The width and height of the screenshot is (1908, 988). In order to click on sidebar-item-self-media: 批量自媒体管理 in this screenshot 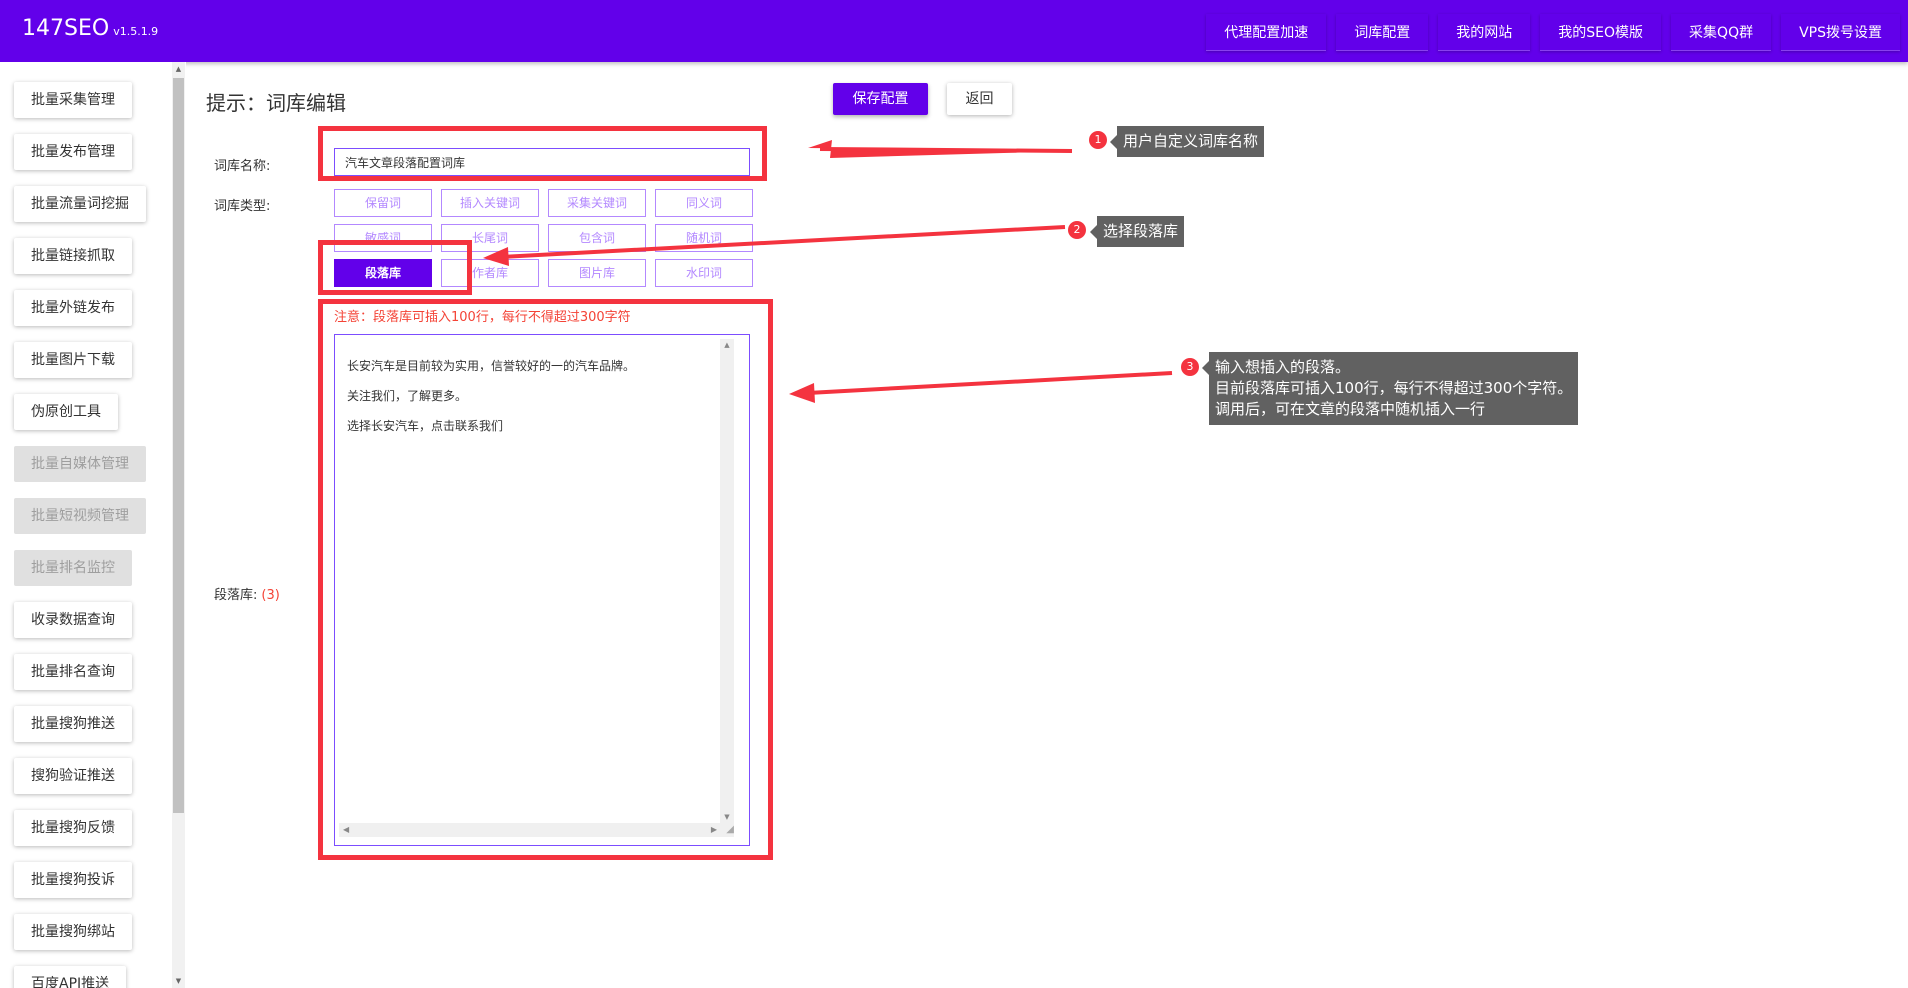, I will do `click(80, 464)`.